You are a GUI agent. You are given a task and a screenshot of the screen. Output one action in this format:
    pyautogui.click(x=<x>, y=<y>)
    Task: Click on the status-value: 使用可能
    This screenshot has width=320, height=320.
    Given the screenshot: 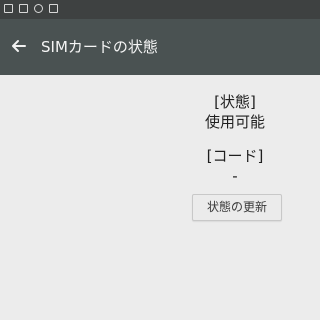 What is the action you would take?
    pyautogui.click(x=234, y=122)
    